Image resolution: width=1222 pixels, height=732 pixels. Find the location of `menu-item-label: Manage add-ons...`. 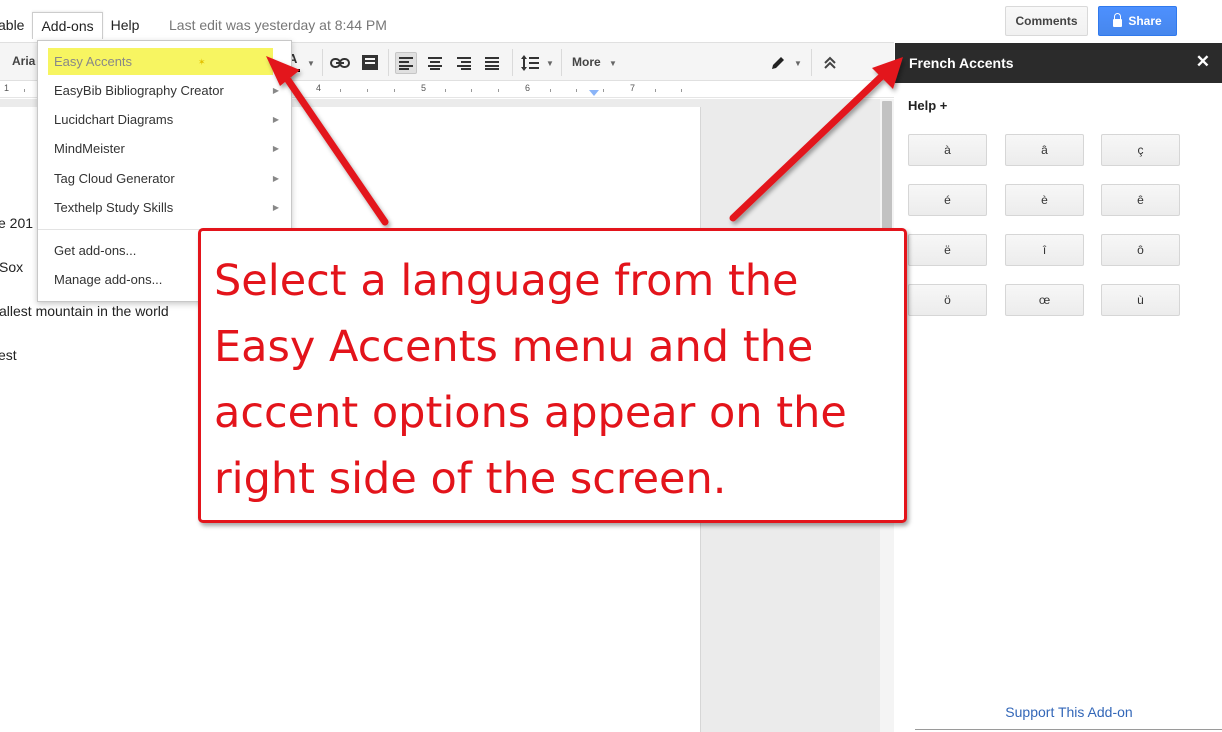

menu-item-label: Manage add-ons... is located at coordinates (108, 279).